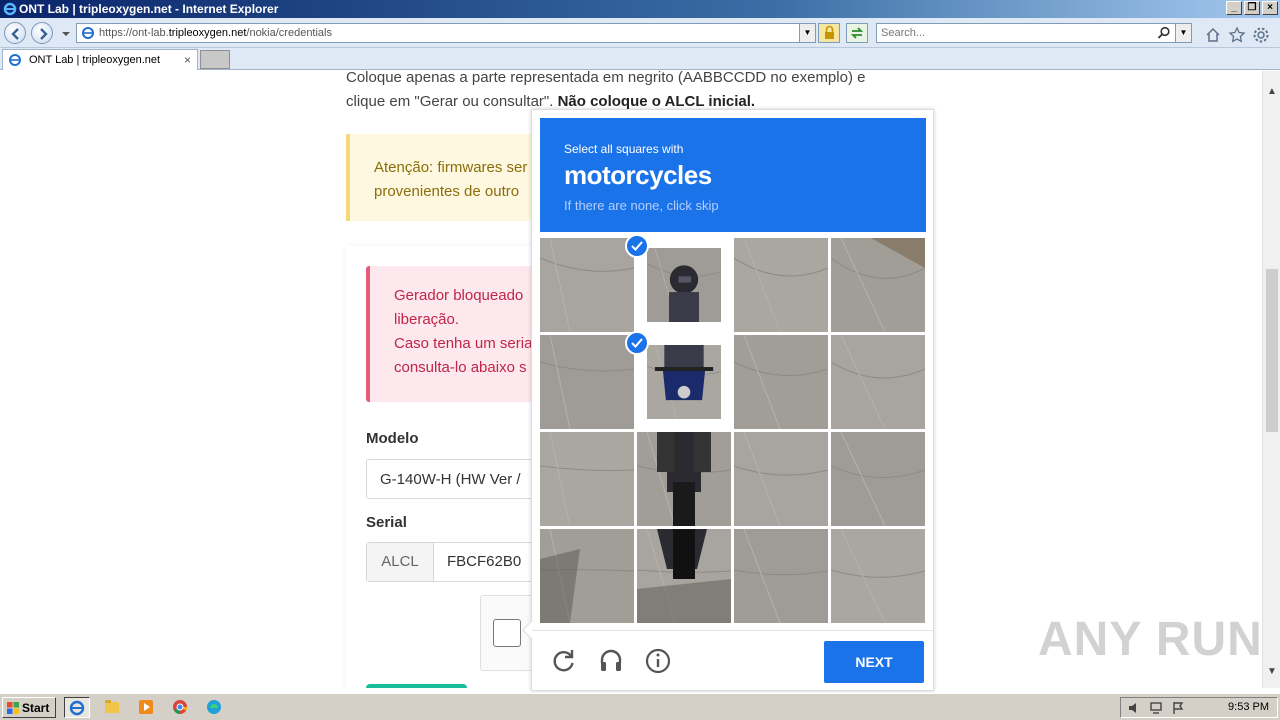 The image size is (1280, 720). Describe the element at coordinates (450, 479) in the screenshot. I see `modelo-selected-value: G-140W-H (HW Ver /` at that location.